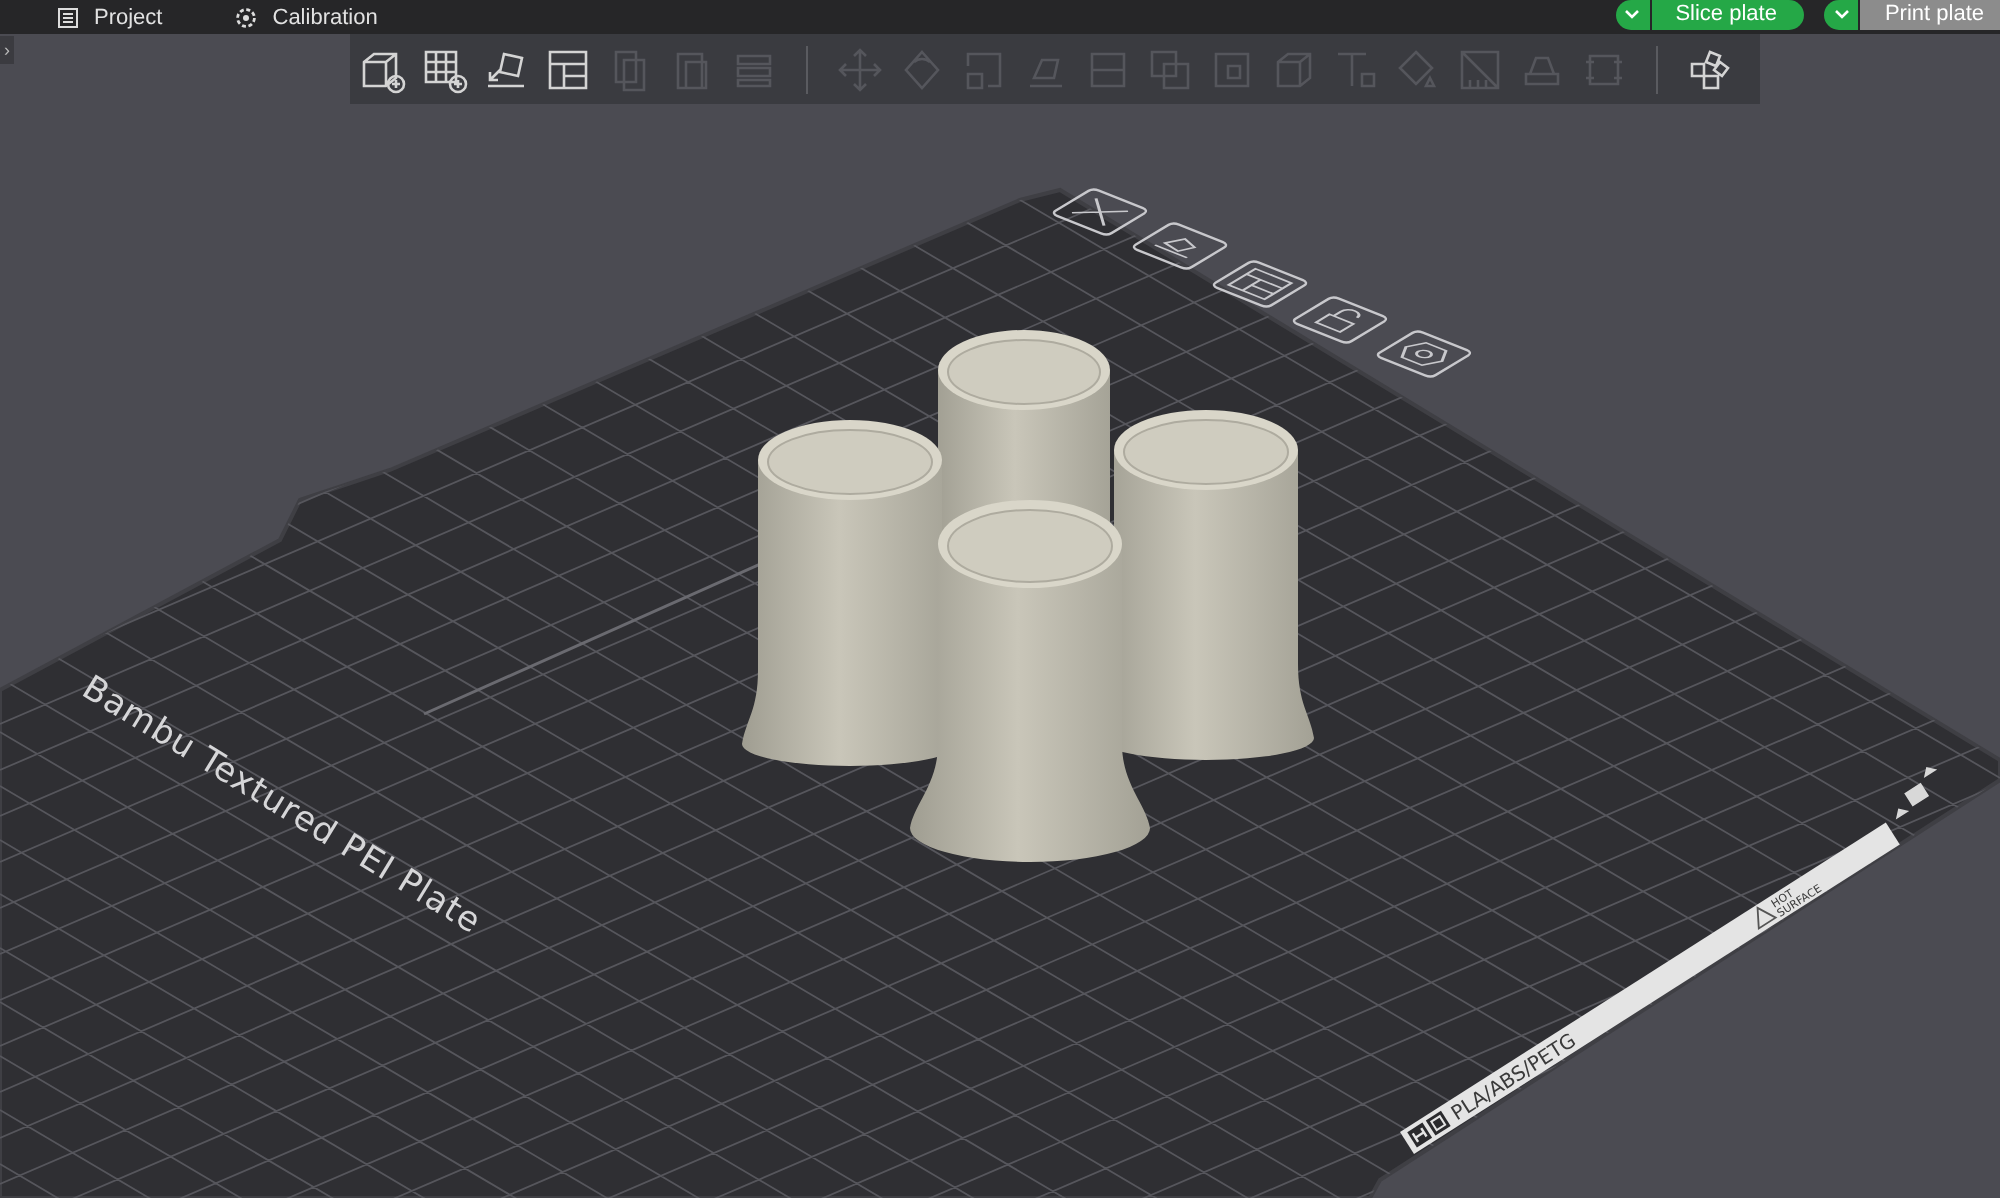 The height and width of the screenshot is (1198, 2000). What do you see at coordinates (68, 17) in the screenshot?
I see `list-icon` at bounding box center [68, 17].